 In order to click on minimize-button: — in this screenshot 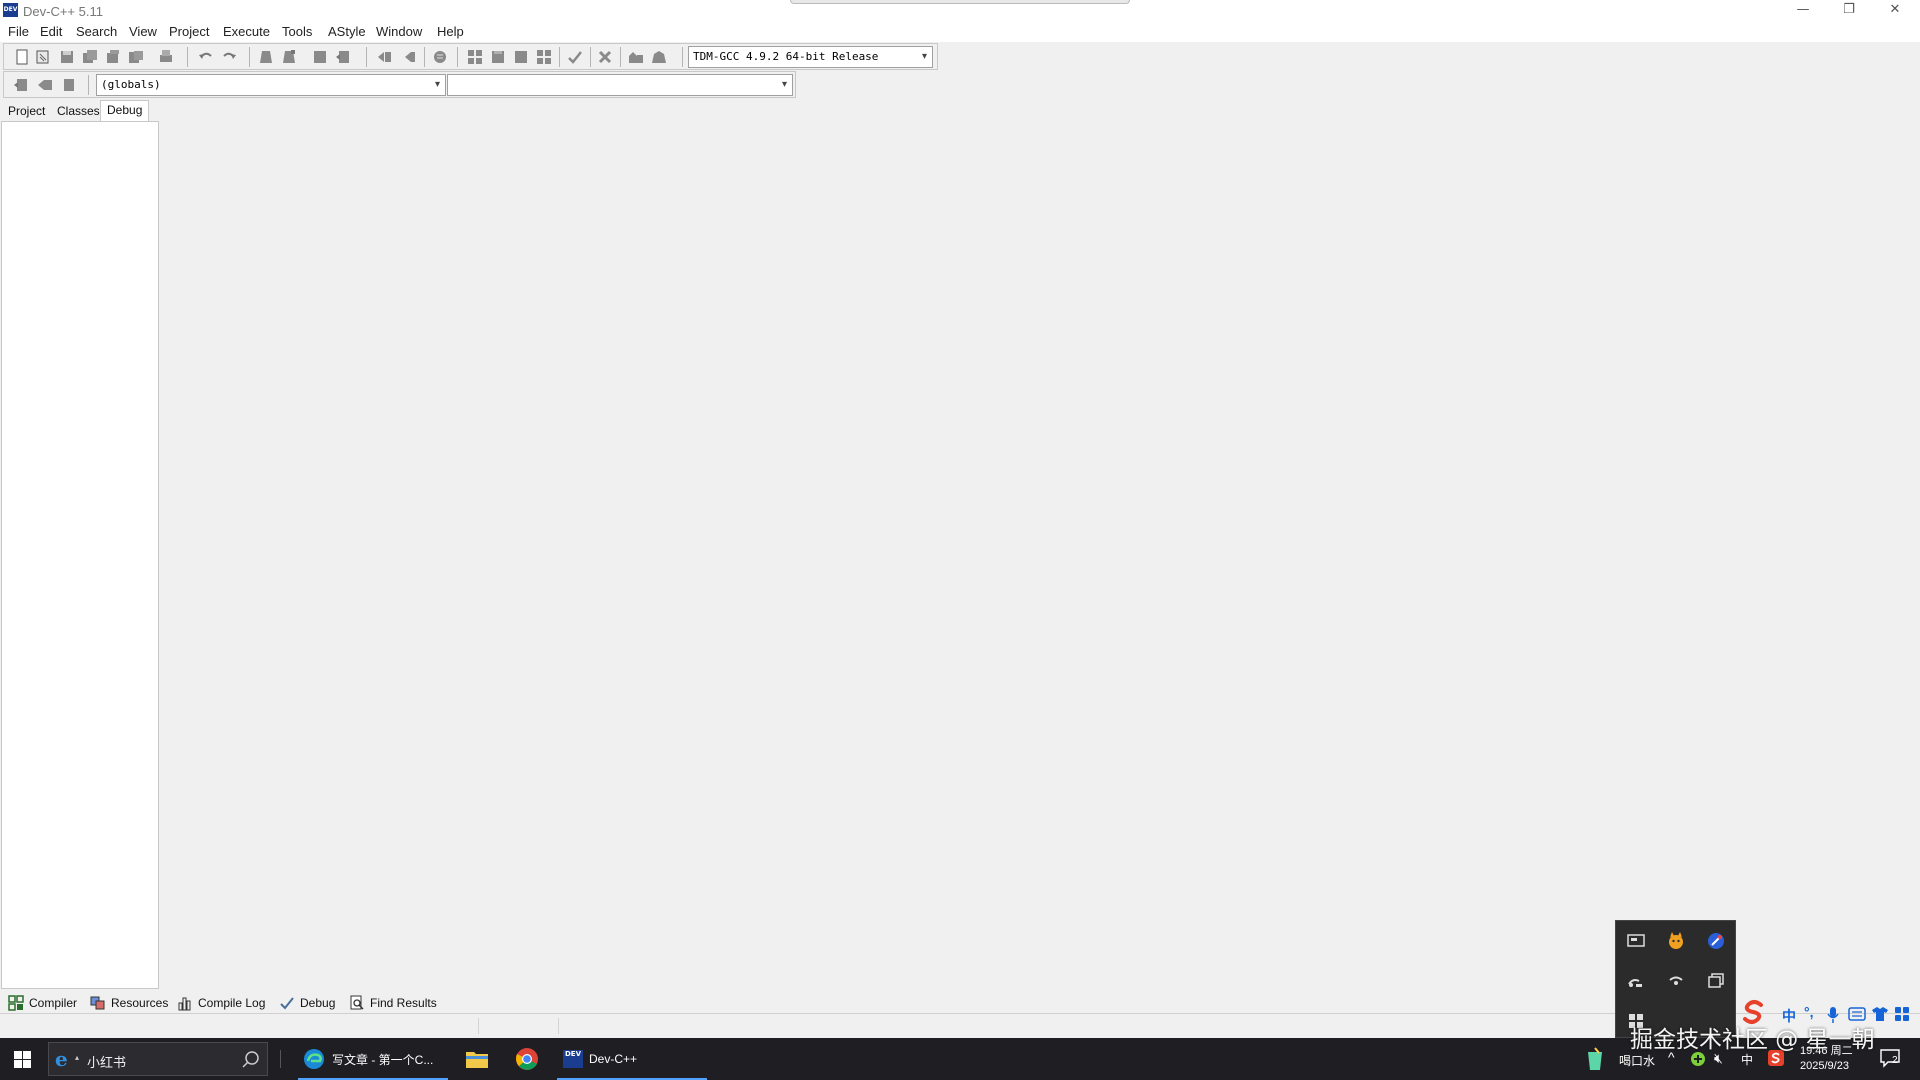, I will do `click(1803, 11)`.